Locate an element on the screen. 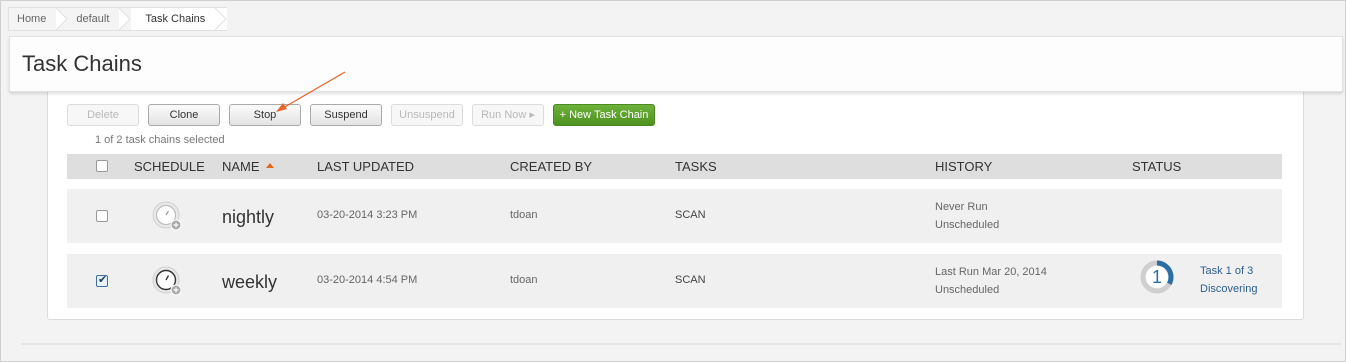 The width and height of the screenshot is (1346, 362). column-created-by: CREATED BY is located at coordinates (551, 166).